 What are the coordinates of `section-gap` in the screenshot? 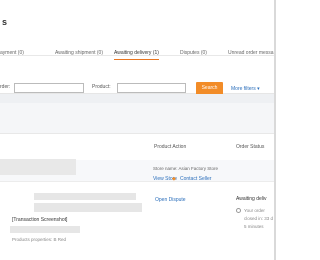 It's located at (138, 98).